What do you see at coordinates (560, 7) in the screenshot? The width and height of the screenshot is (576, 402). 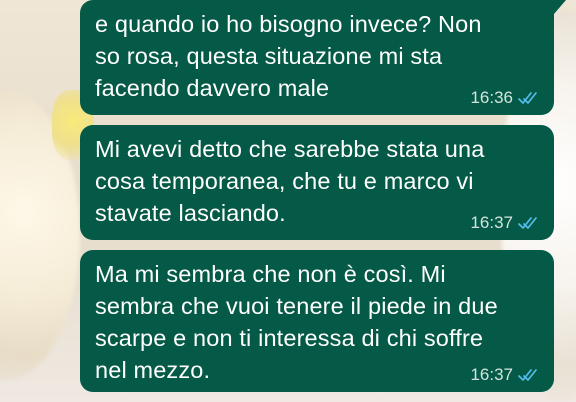 I see `message-bubble-tail` at bounding box center [560, 7].